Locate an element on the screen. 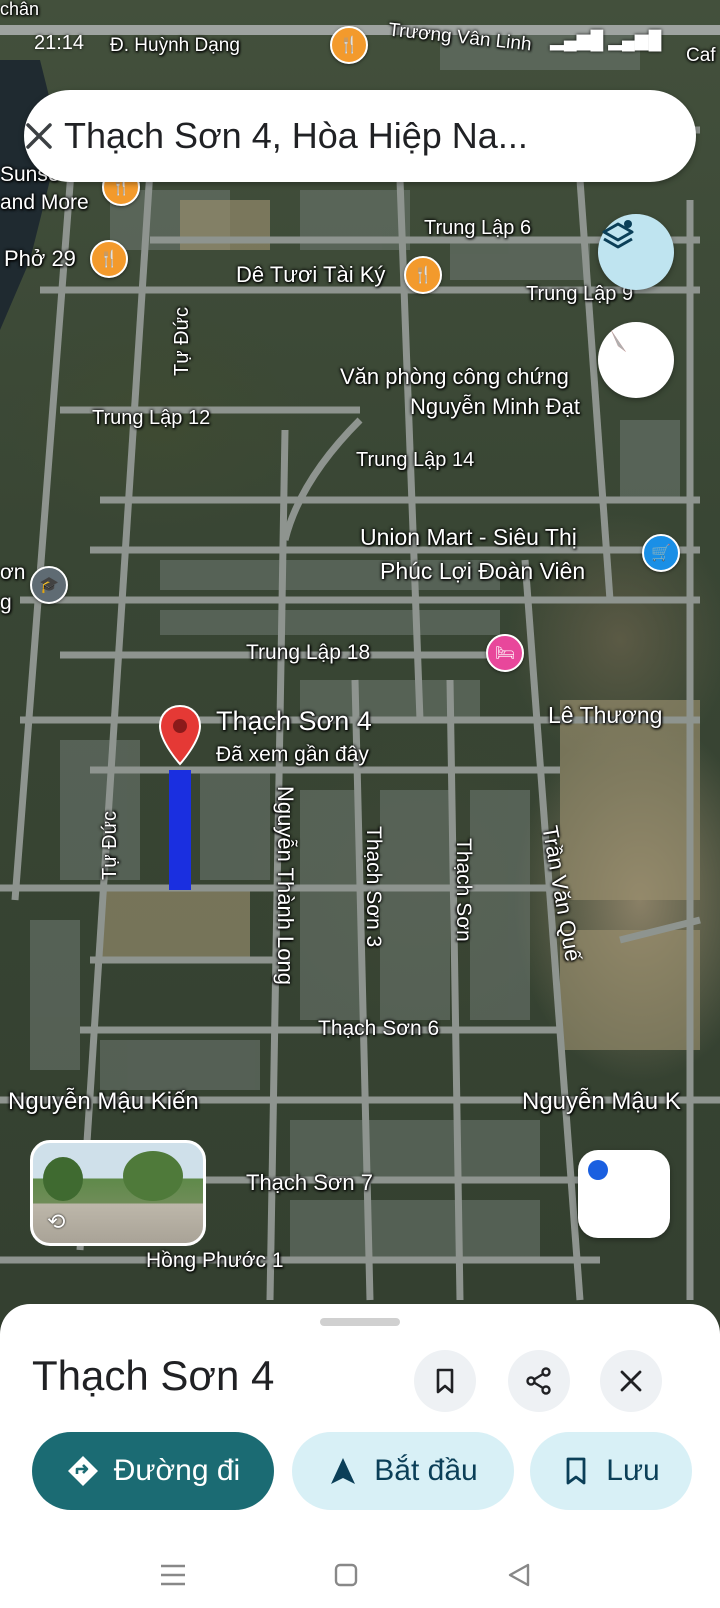 Image resolution: width=720 pixels, height=1608 pixels. recent-apps-icon is located at coordinates (173, 1575).